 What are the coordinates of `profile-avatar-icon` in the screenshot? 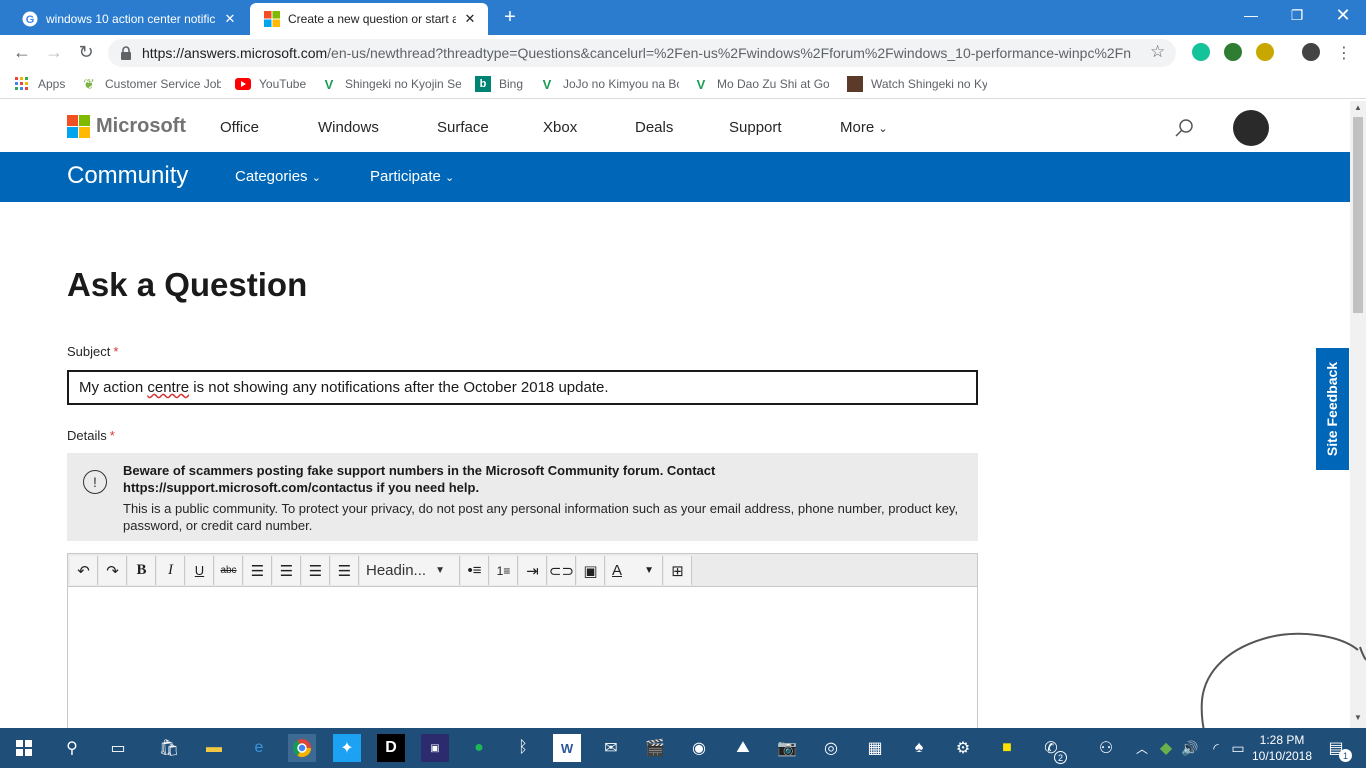 It's located at (1311, 52).